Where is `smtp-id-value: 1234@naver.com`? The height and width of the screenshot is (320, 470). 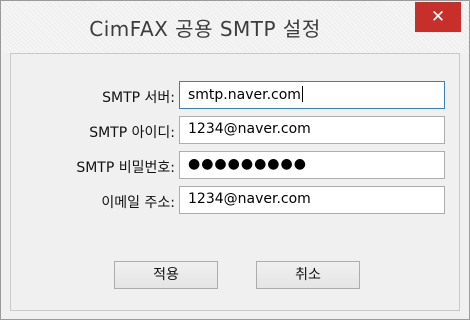 smtp-id-value: 1234@naver.com is located at coordinates (249, 129).